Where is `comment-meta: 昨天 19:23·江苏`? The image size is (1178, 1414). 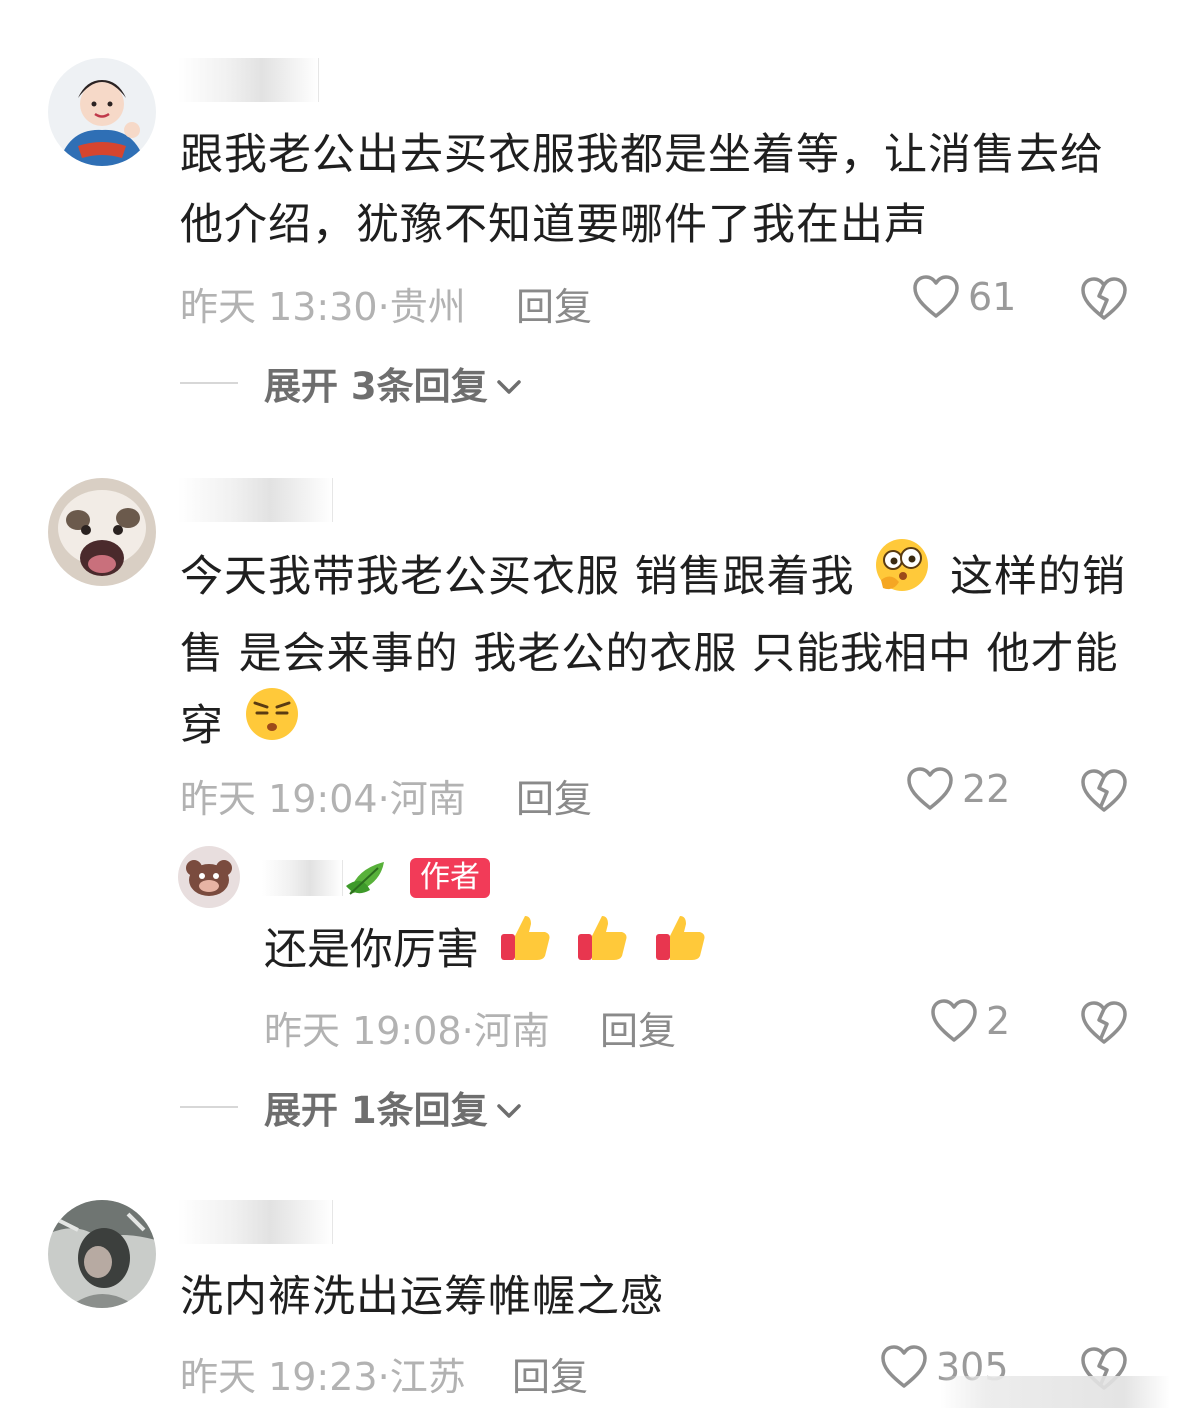 comment-meta: 昨天 19:23·江苏 is located at coordinates (323, 1373).